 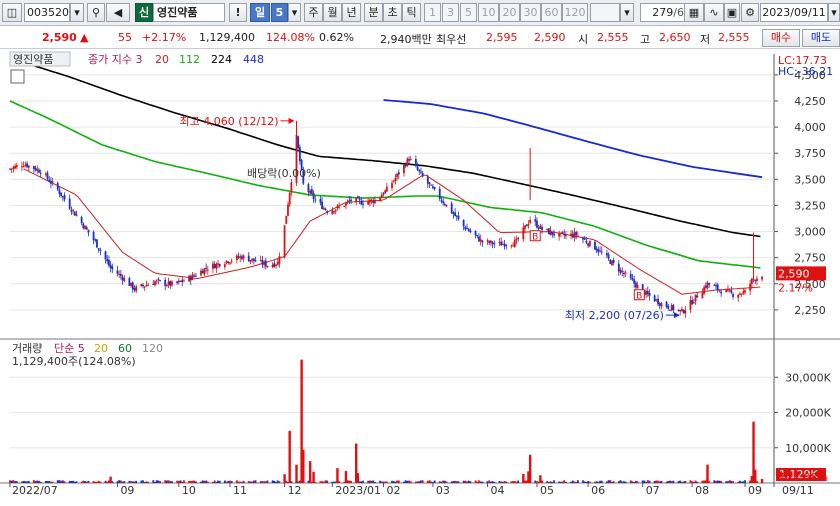 I want to click on interval-5: 5, so click(x=468, y=12).